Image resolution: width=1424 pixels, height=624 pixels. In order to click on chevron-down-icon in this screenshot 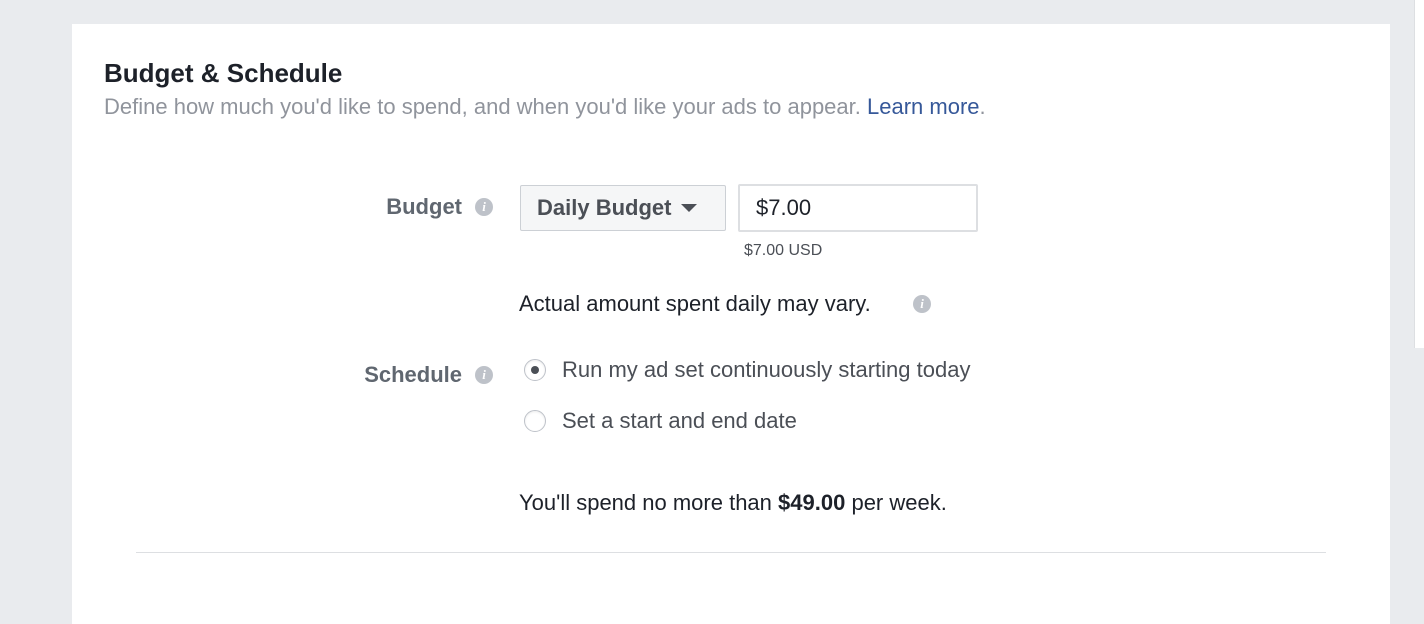, I will do `click(689, 208)`.